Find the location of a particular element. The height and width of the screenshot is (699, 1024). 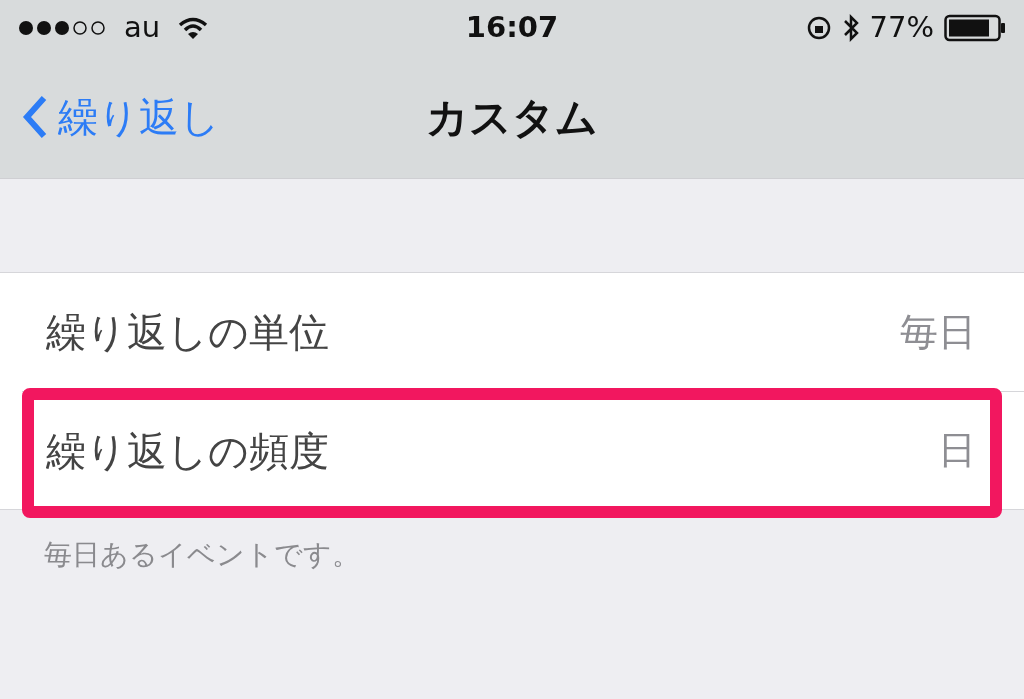

battery-percent: 77% is located at coordinates (901, 28).